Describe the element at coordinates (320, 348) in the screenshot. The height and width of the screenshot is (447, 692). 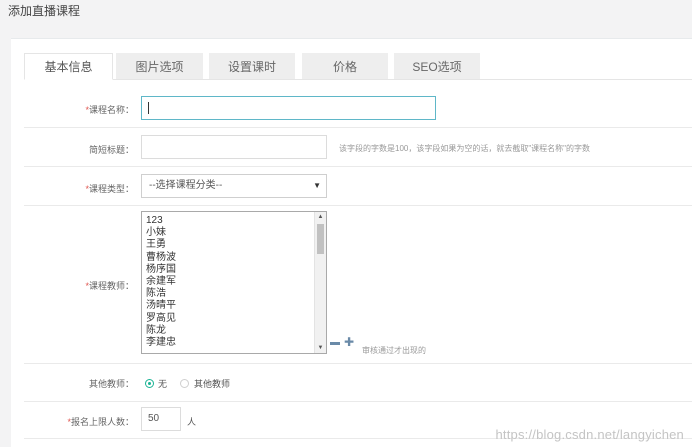
I see `scroll-down-icon: ▼` at that location.